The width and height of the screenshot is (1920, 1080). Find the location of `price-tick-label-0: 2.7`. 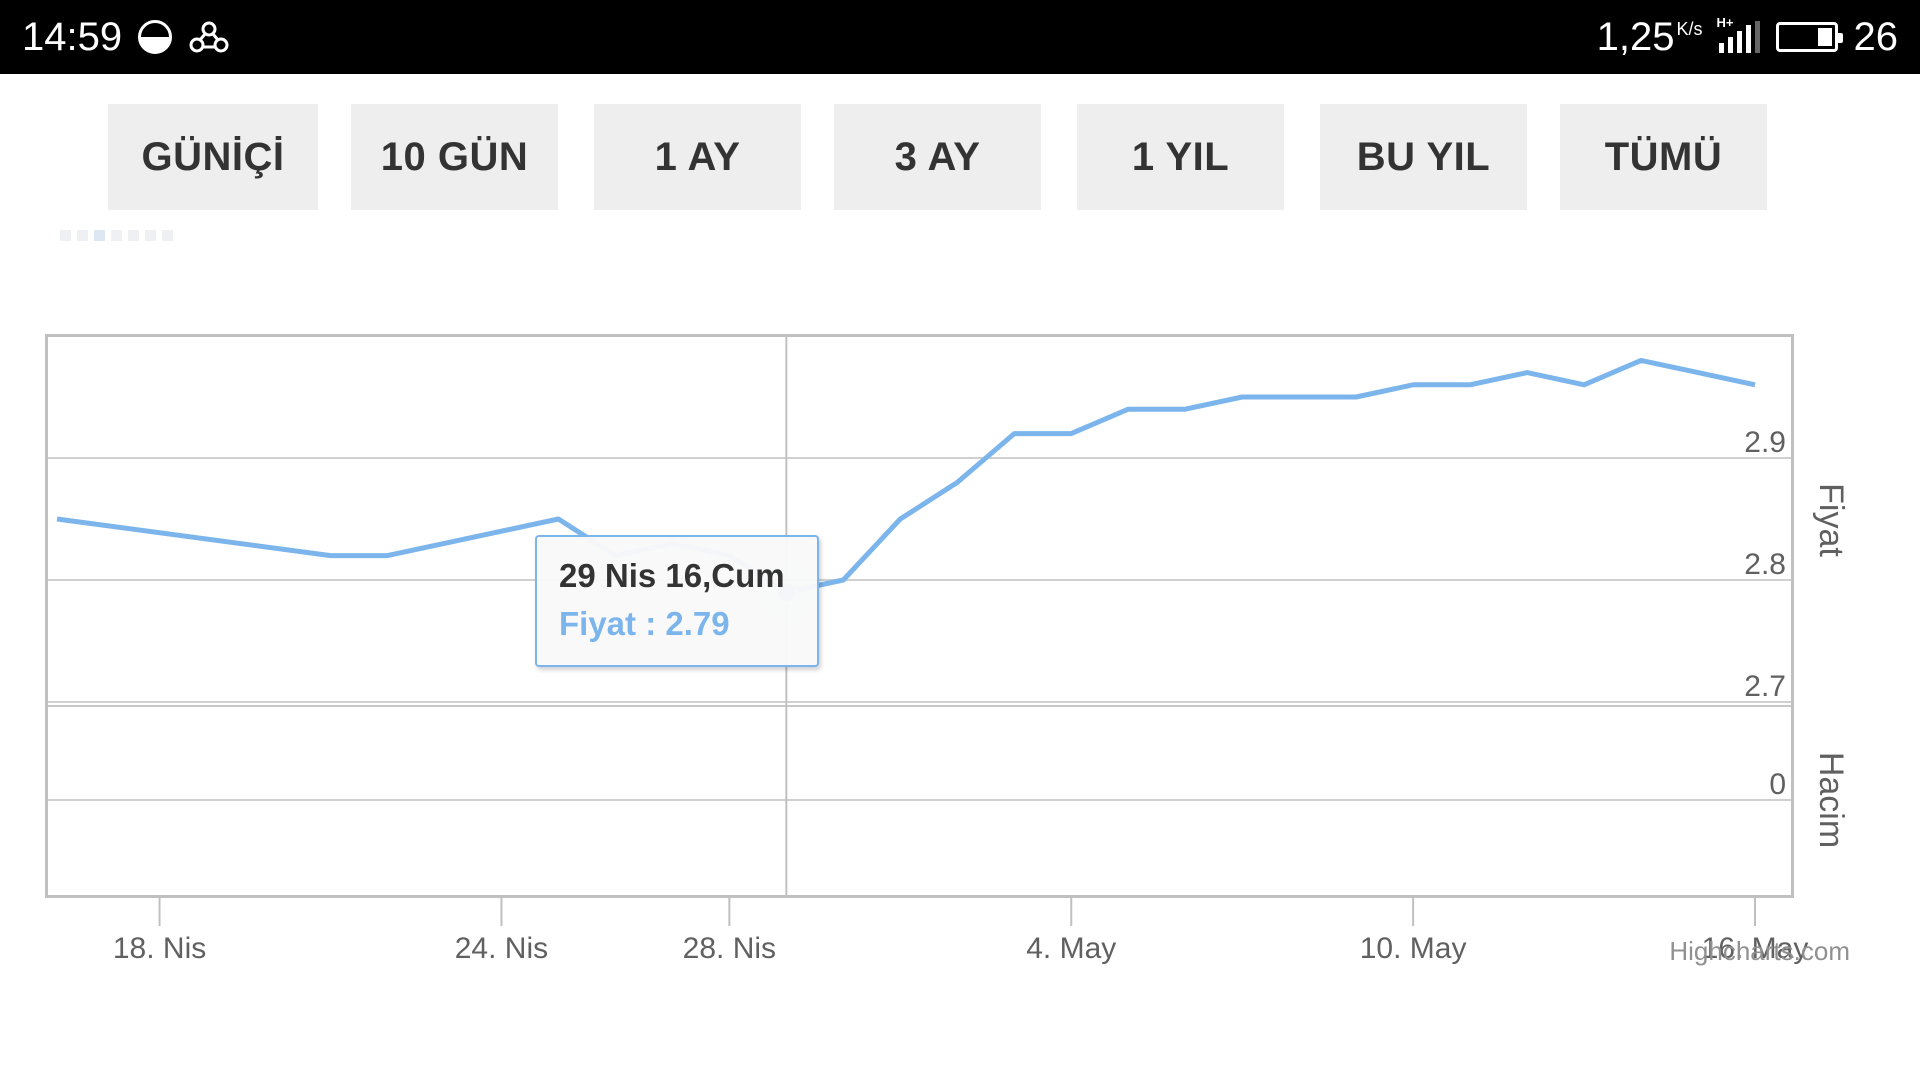

price-tick-label-0: 2.7 is located at coordinates (1765, 686).